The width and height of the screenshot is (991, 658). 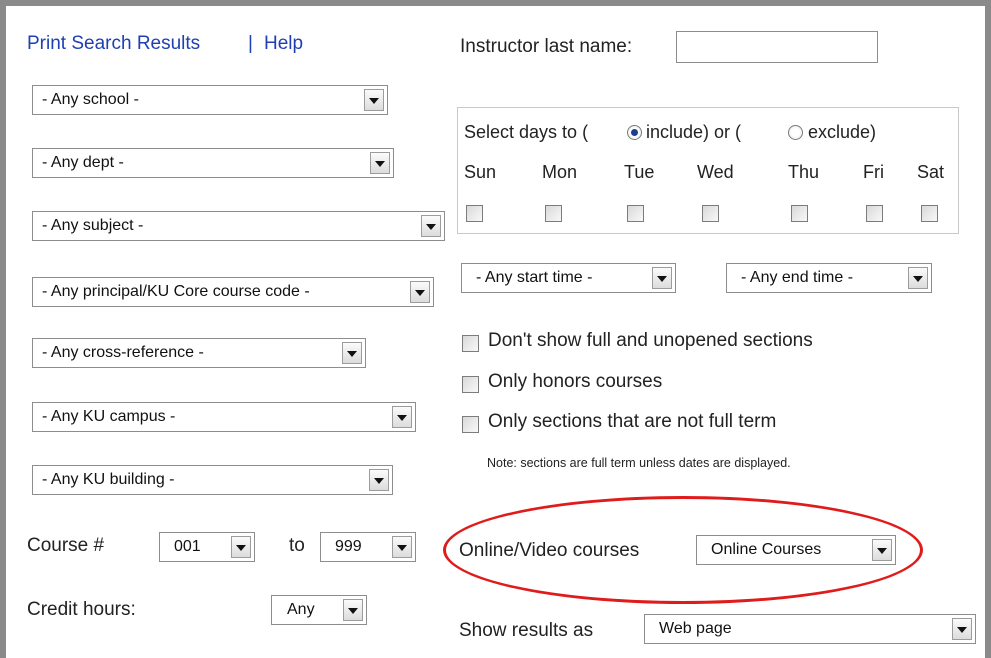 What do you see at coordinates (368, 547) in the screenshot?
I see `course-number-to-select: 999` at bounding box center [368, 547].